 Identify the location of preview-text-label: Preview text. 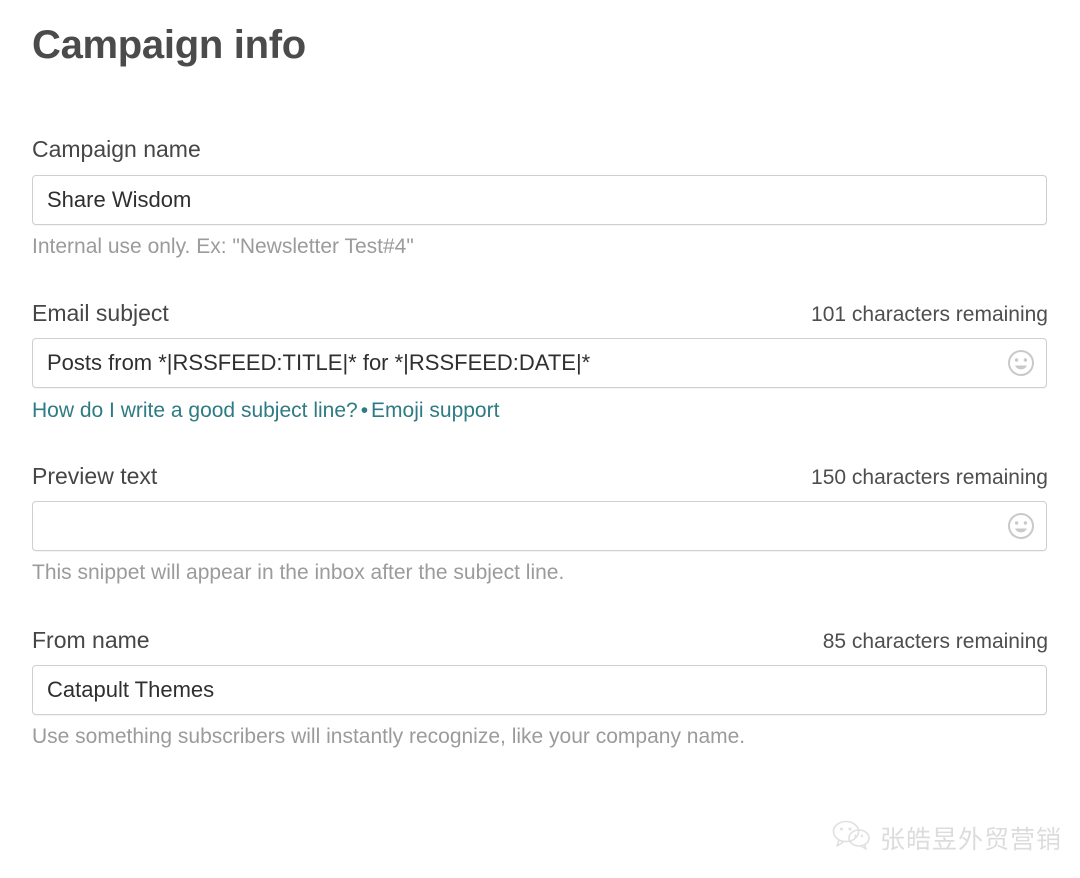
(95, 475).